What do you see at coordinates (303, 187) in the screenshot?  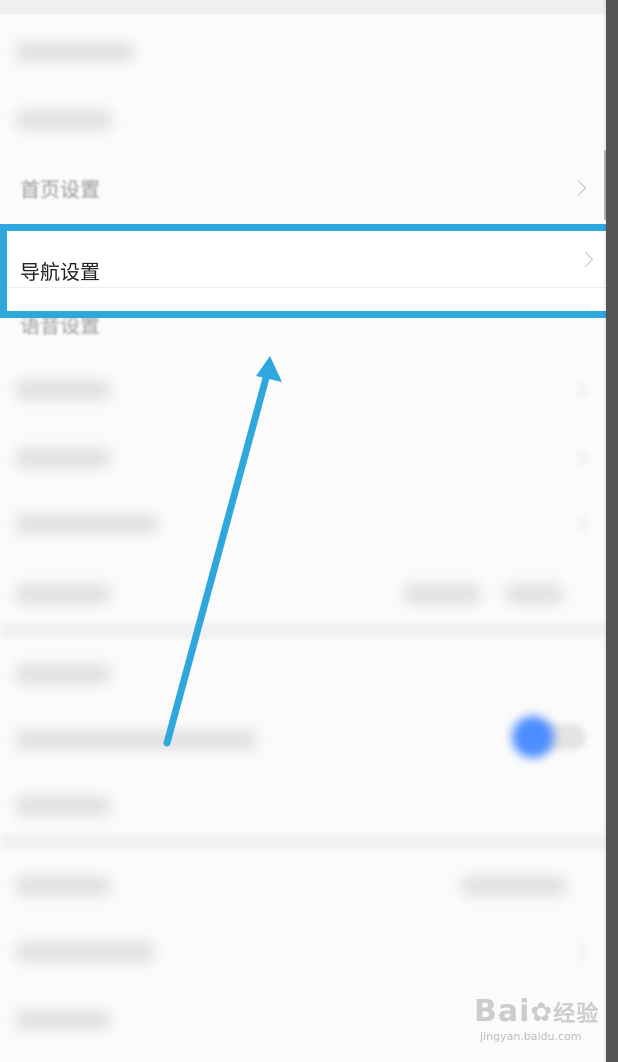 I see `settings-row-homepage: 首页设置` at bounding box center [303, 187].